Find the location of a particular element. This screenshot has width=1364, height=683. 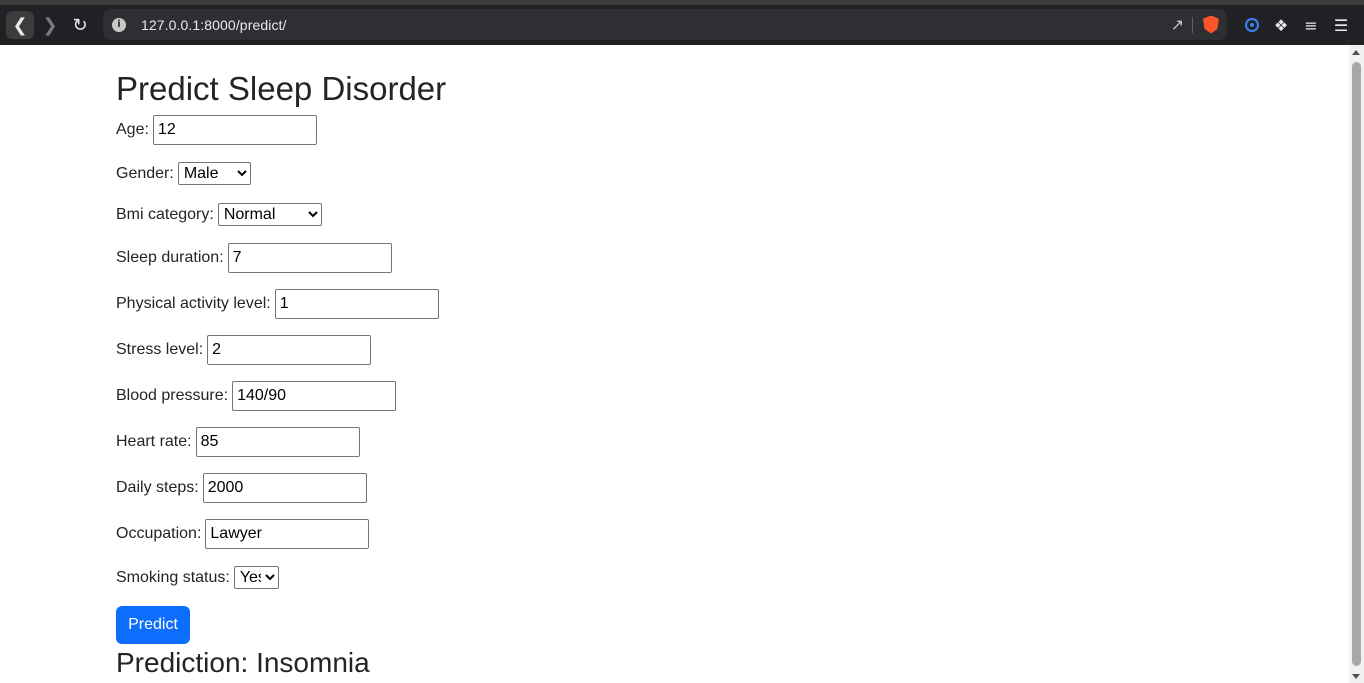

bmi-category-label: Bmi category: is located at coordinates (165, 214).